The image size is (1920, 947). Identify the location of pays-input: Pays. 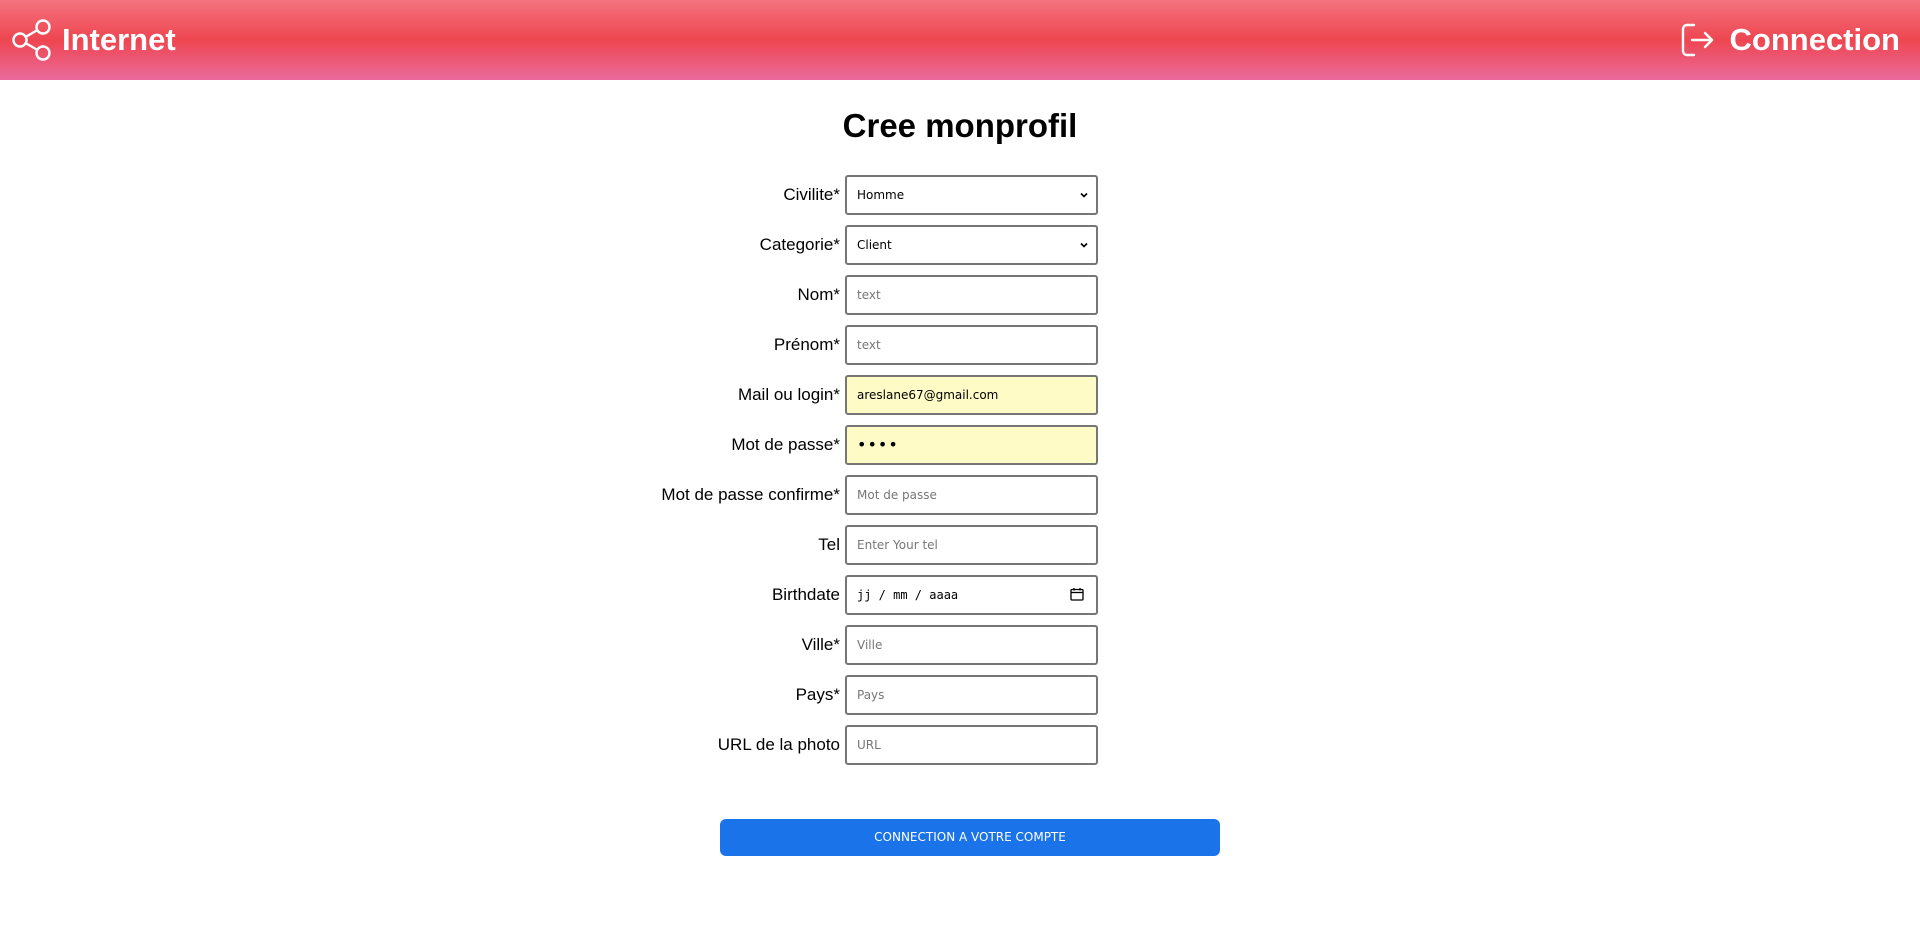
(971, 695).